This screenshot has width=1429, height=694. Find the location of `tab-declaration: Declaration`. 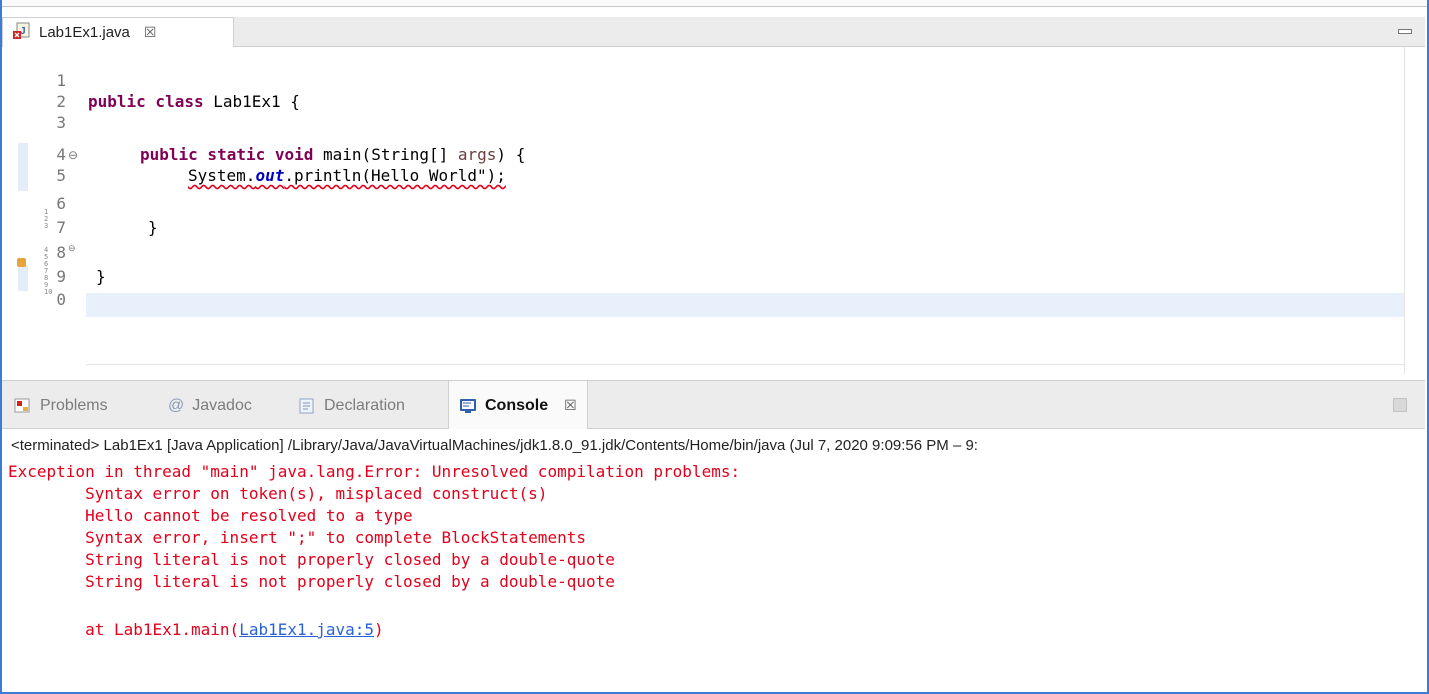

tab-declaration: Declaration is located at coordinates (351, 405).